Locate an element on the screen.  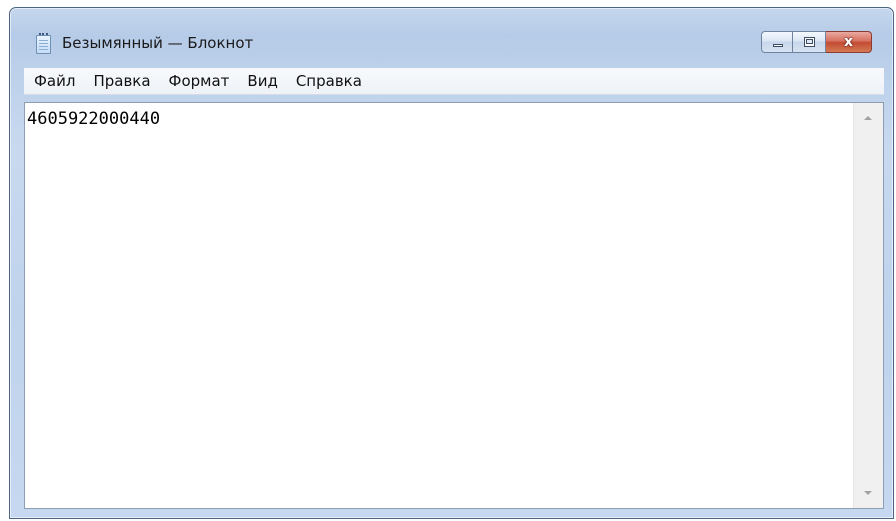
close-icon: x is located at coordinates (848, 42).